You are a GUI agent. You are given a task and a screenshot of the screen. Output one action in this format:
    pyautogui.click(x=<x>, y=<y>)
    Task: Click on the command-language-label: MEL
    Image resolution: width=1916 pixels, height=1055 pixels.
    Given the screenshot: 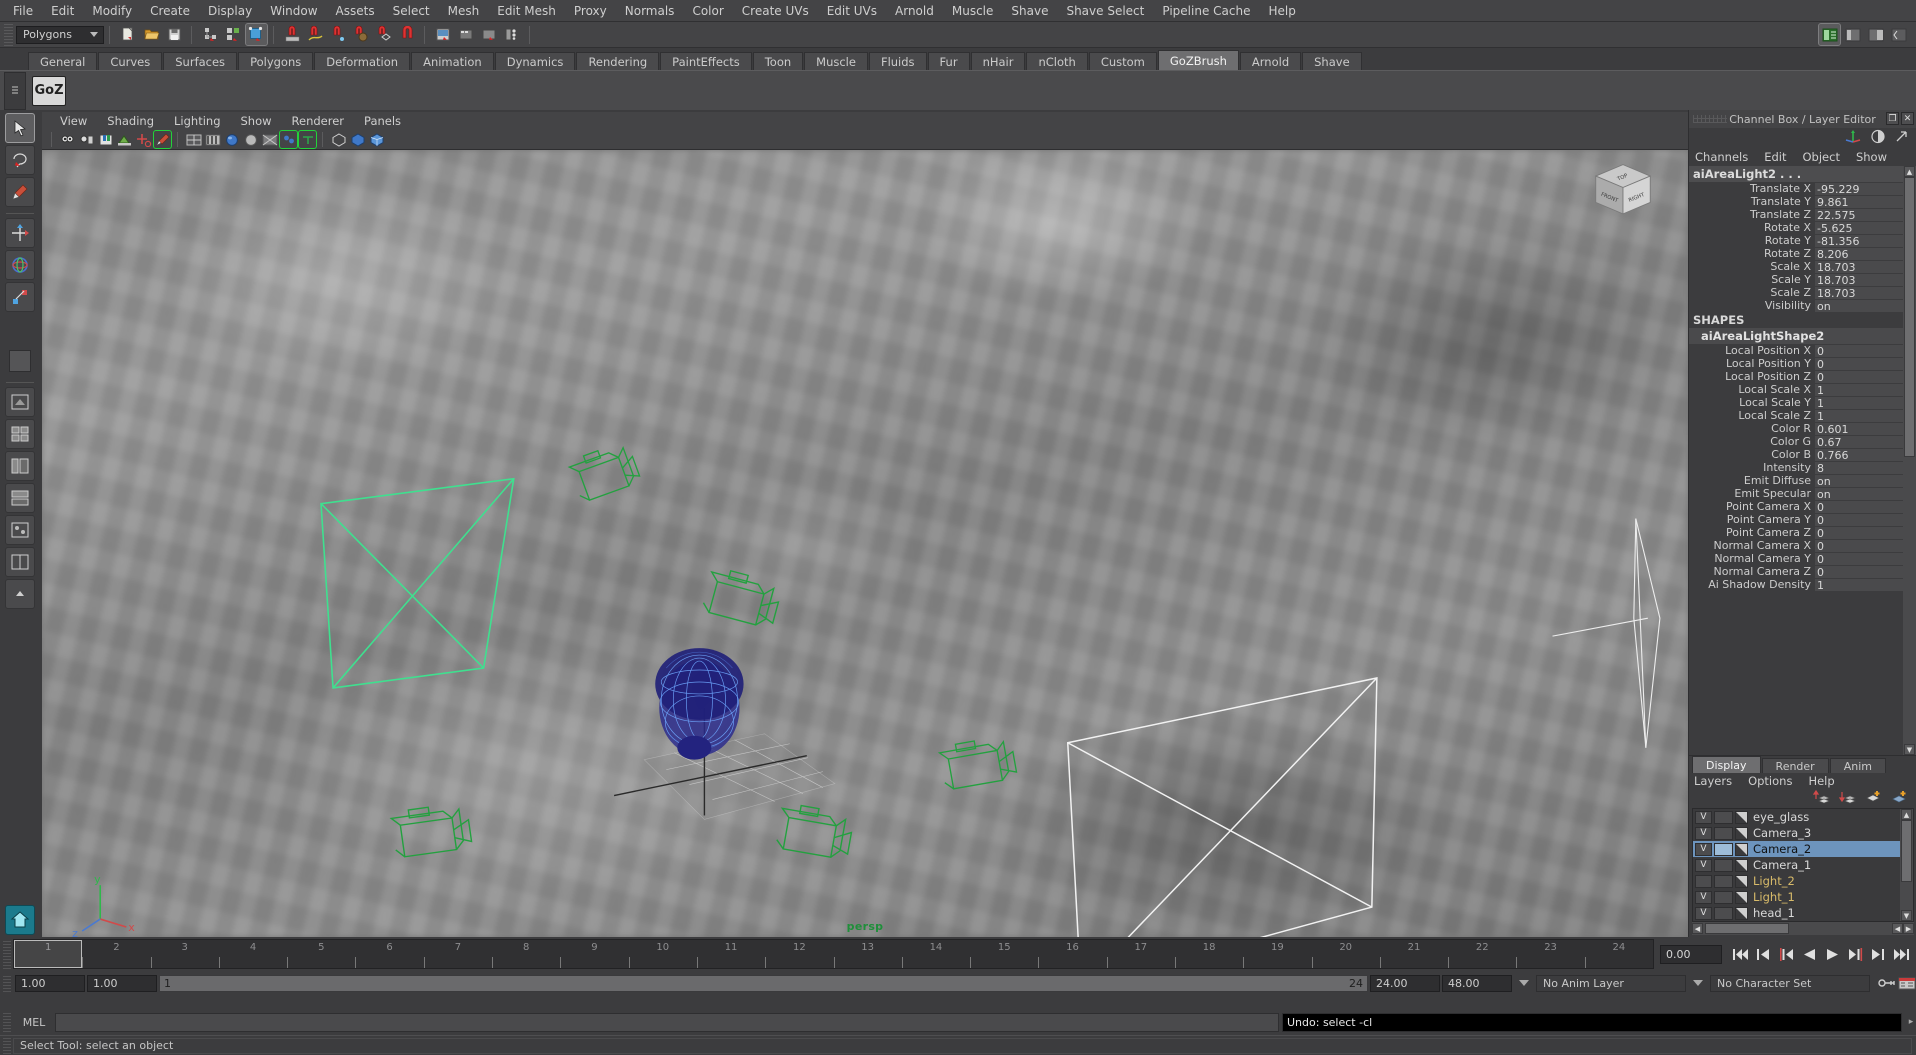 What is the action you would take?
    pyautogui.click(x=34, y=1022)
    